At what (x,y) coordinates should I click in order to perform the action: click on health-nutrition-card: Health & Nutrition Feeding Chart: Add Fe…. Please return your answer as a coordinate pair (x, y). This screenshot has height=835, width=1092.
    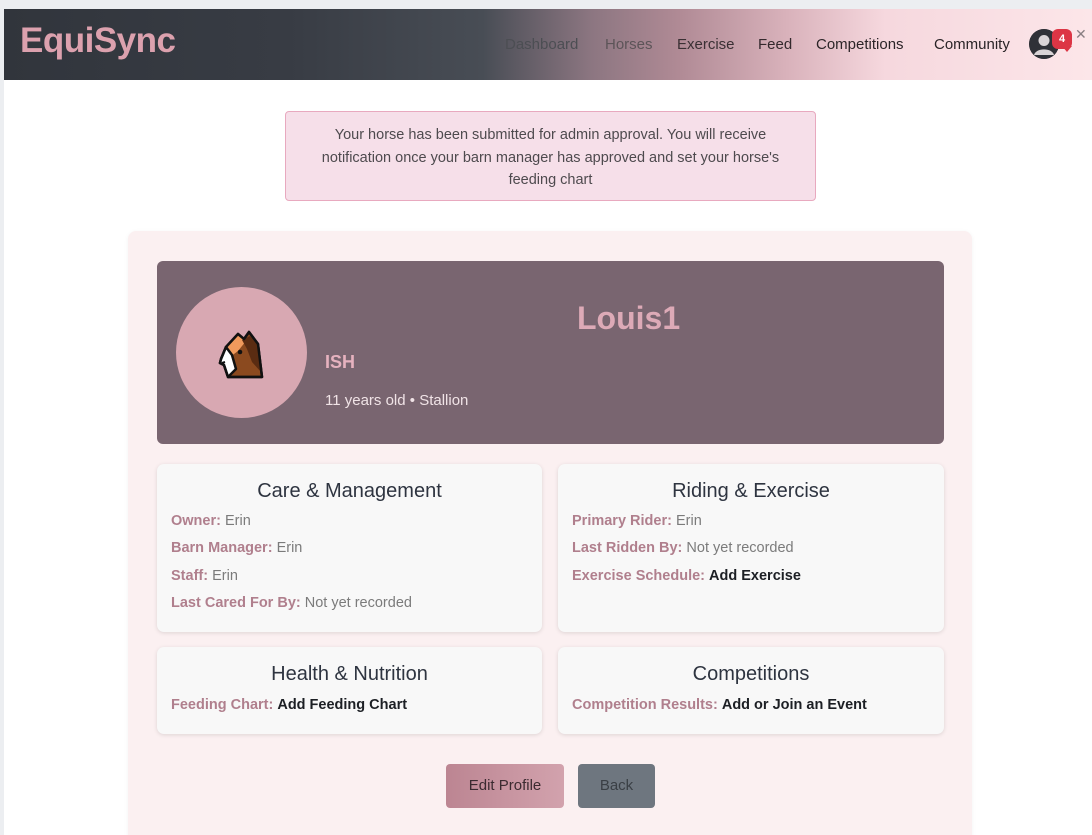
    Looking at the image, I should click on (349, 690).